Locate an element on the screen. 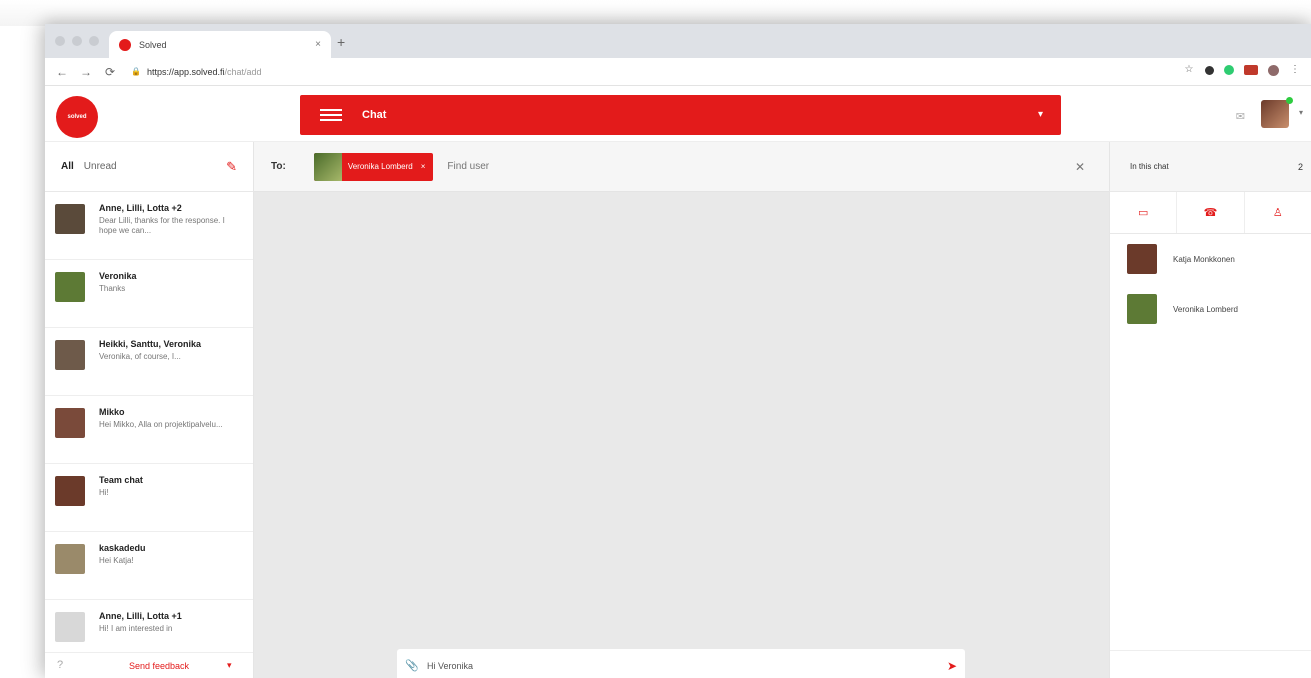 The image size is (1311, 678). favicon-icon is located at coordinates (125, 44).